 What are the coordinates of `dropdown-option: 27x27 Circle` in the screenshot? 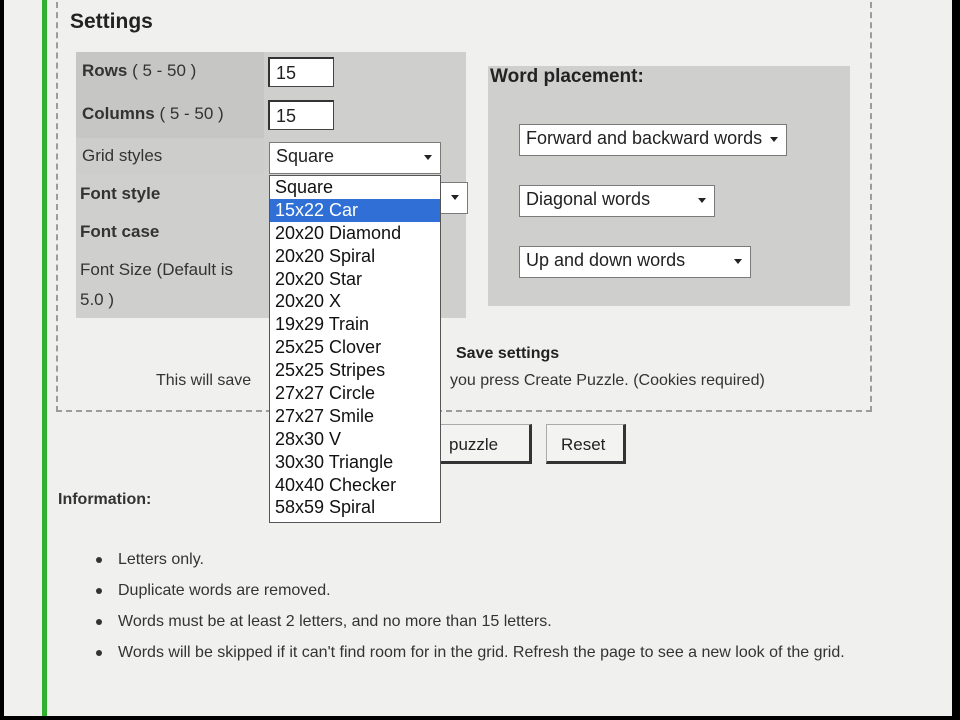 It's located at (355, 393).